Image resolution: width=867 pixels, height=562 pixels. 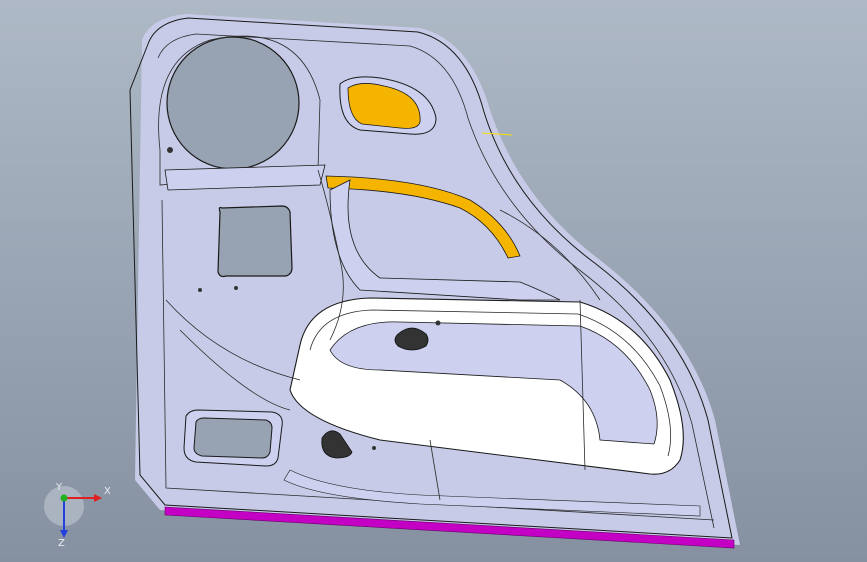 What do you see at coordinates (64, 498) in the screenshot?
I see `triad-y-axis-dot` at bounding box center [64, 498].